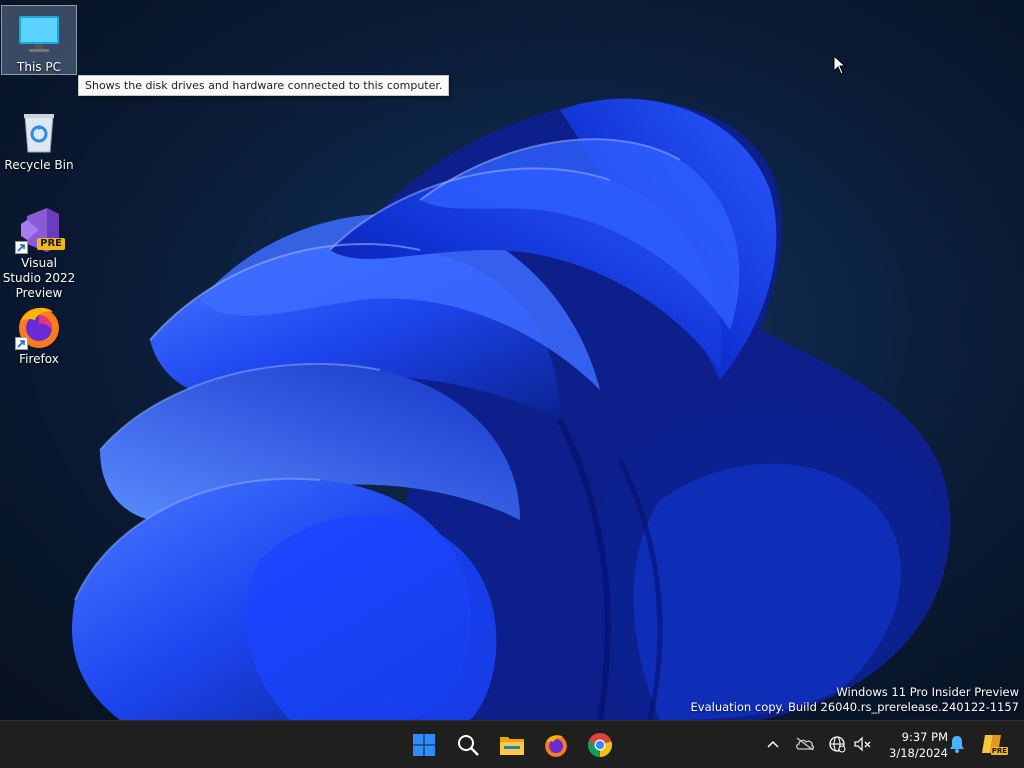 The height and width of the screenshot is (768, 1024). I want to click on chrome-taskbar-button, so click(600, 745).